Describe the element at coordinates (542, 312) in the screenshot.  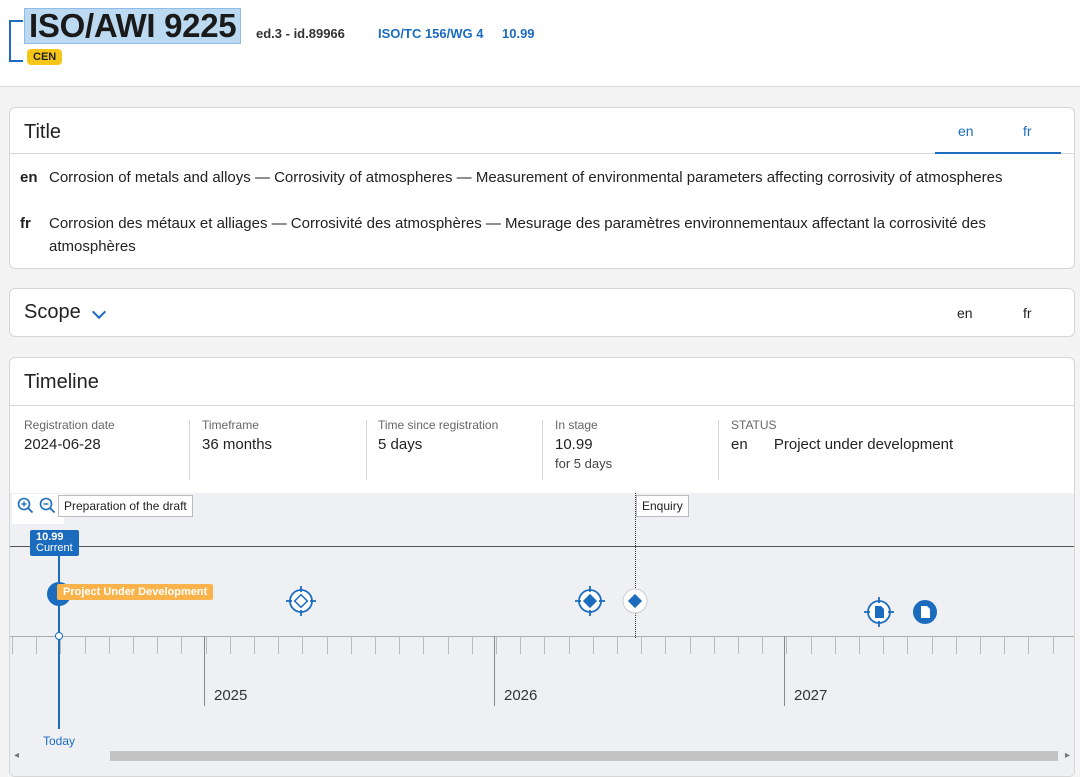
I see `scope-card: Scope en fr` at that location.